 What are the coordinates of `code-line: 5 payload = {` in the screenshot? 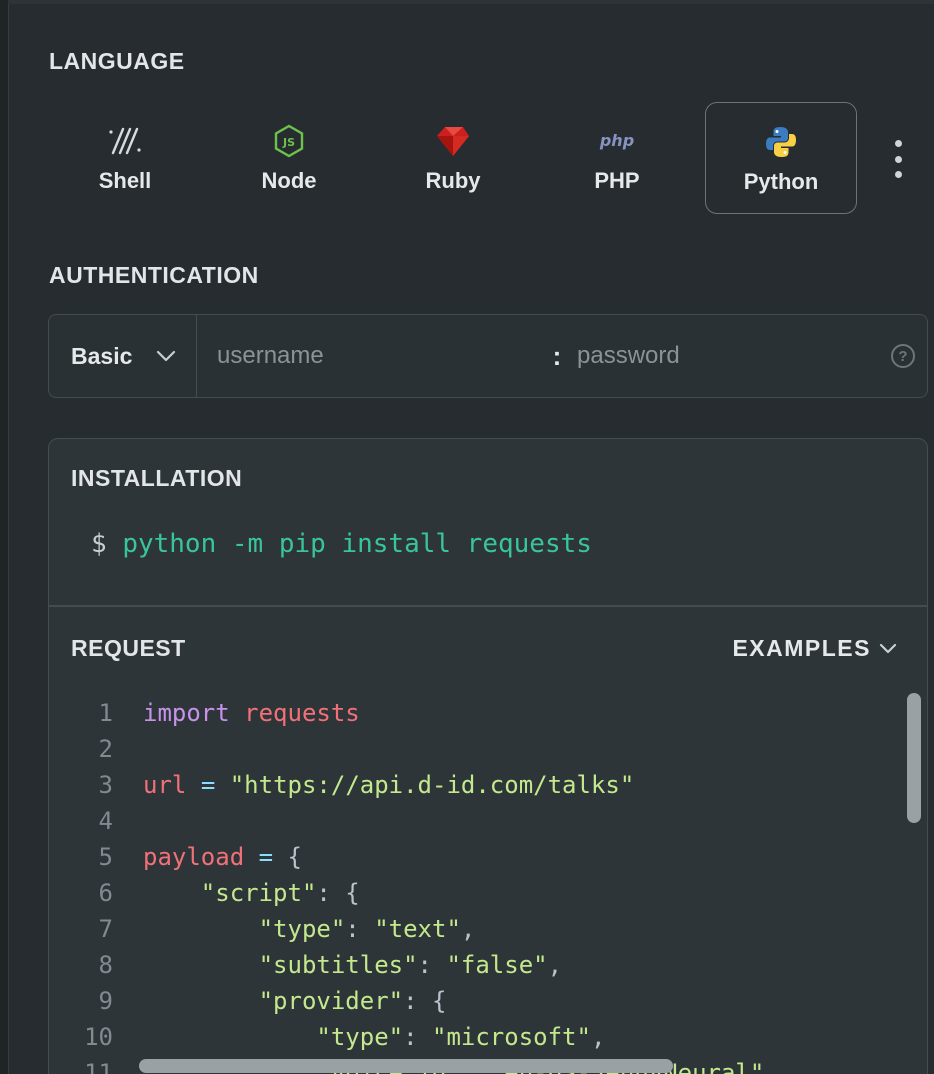 It's located at (488, 857).